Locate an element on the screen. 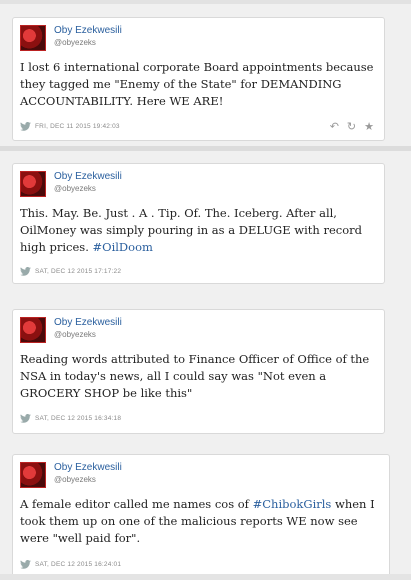  tweet-timestamp: SAT, DEC 12 2015 17:17:22 is located at coordinates (78, 271).